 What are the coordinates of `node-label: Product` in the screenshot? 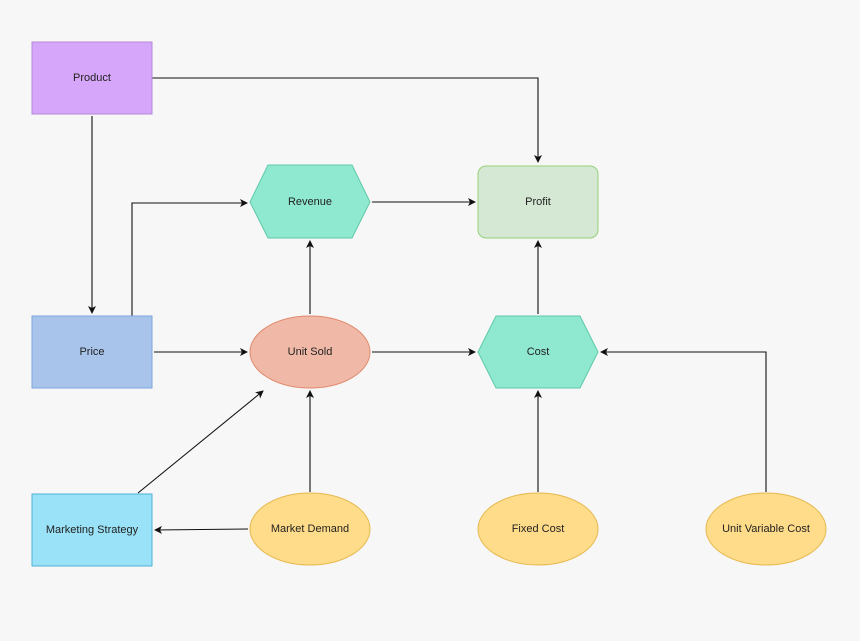 It's located at (92, 78).